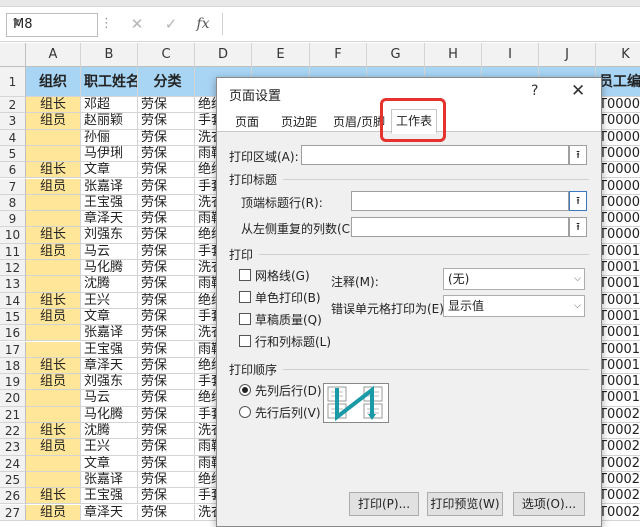  Describe the element at coordinates (618, 268) in the screenshot. I see `table-cell: T00011` at that location.